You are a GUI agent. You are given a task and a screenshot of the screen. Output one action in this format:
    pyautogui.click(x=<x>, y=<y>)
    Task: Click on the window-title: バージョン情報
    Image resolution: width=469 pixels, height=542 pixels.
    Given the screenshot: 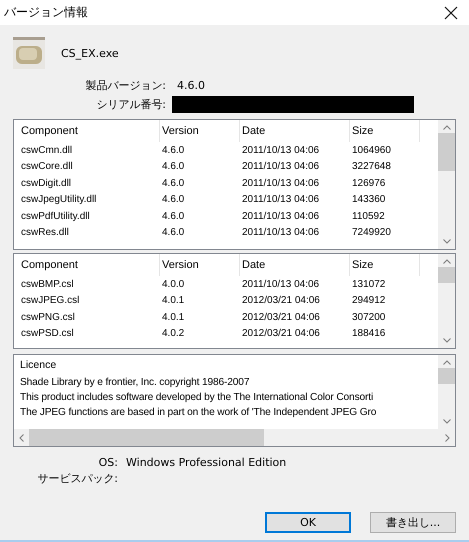 What is the action you would take?
    pyautogui.click(x=46, y=12)
    